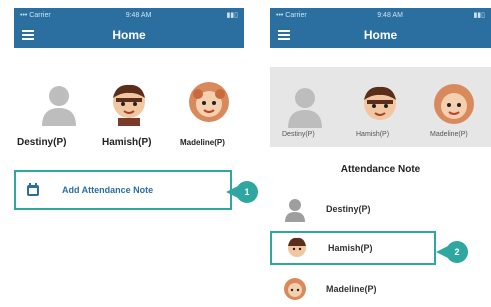 This screenshot has width=491, height=307. Describe the element at coordinates (350, 248) in the screenshot. I see `note-list-label: Hamish(P)` at that location.